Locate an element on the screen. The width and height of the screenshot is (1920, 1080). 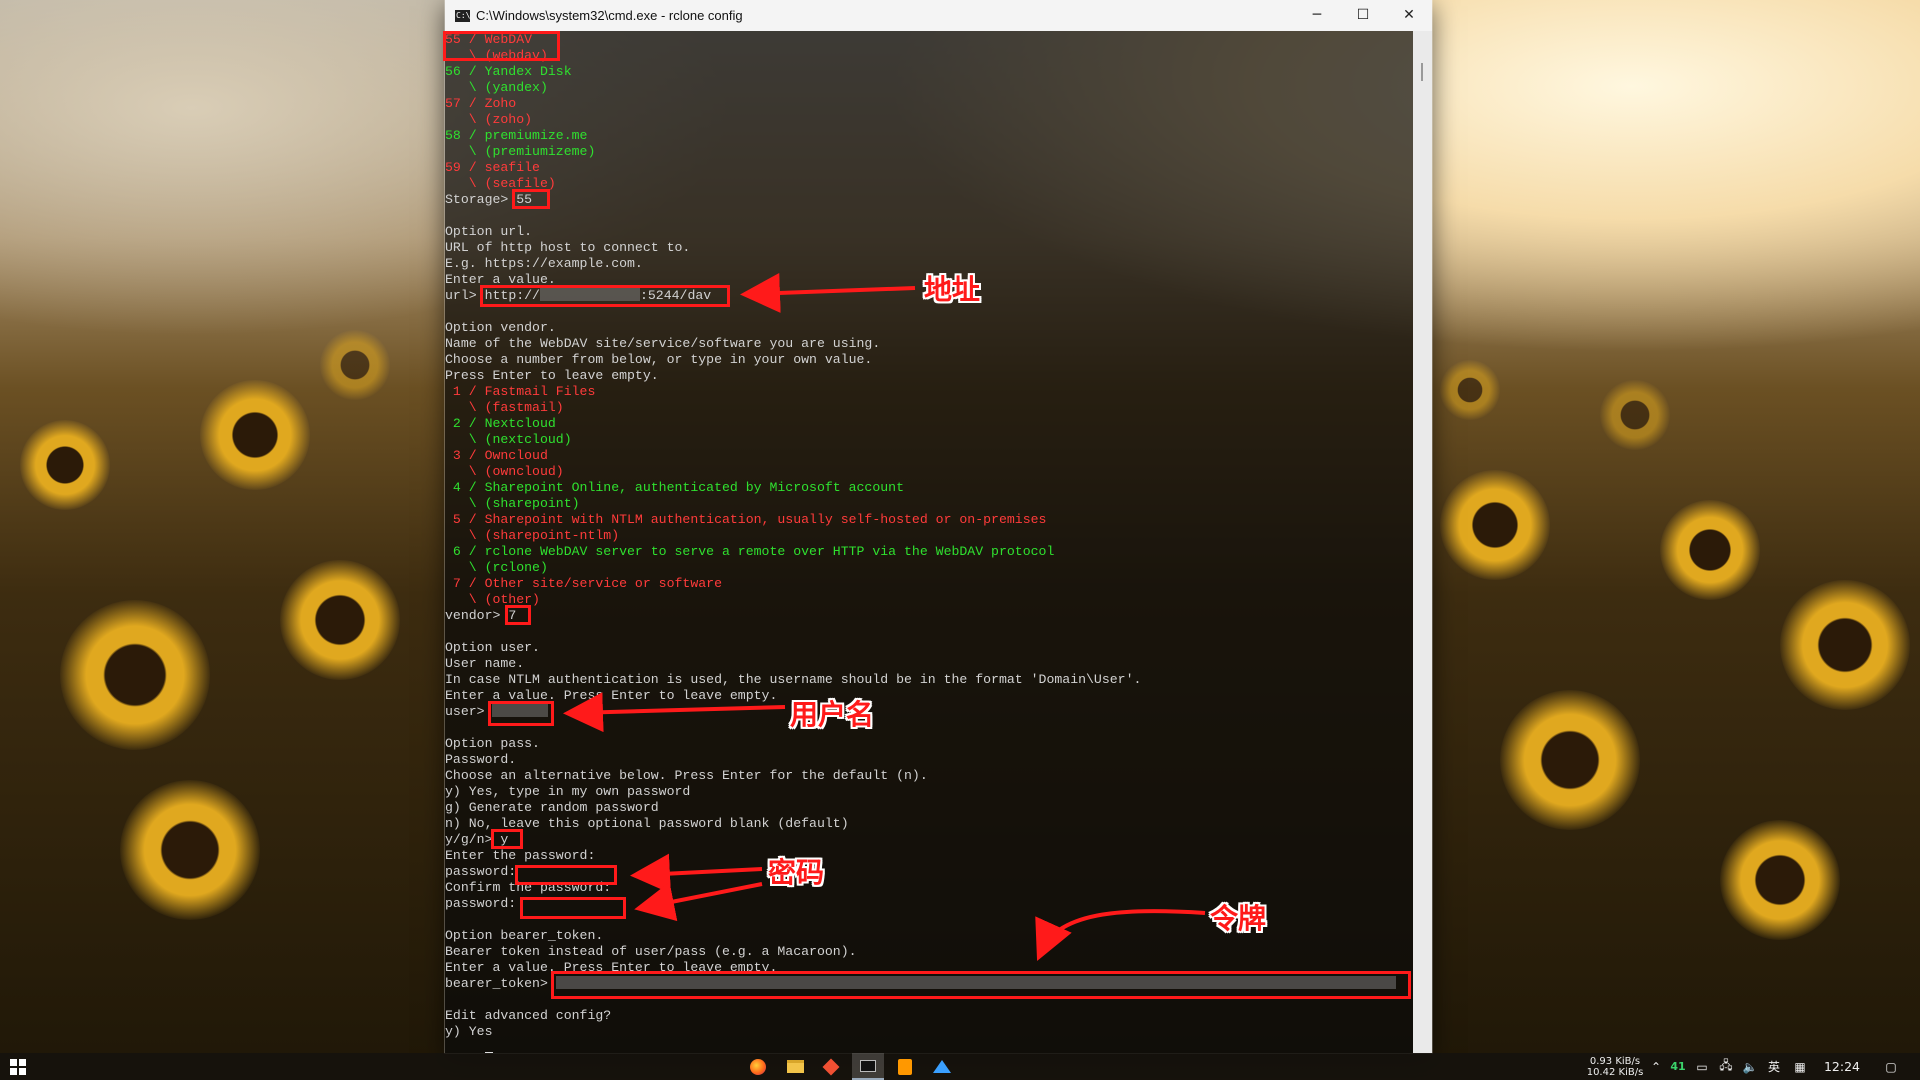
highlight-vendor-value is located at coordinates (518, 615).